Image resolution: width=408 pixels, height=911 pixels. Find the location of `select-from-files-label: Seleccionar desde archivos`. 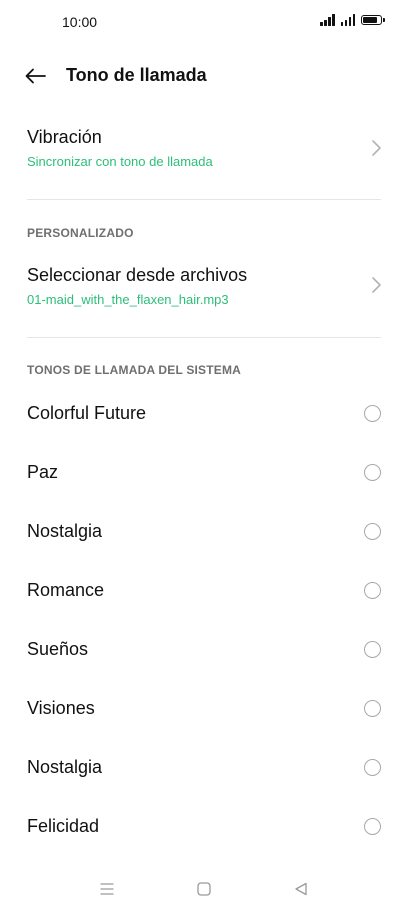

select-from-files-label: Seleccionar desde archivos is located at coordinates (137, 275).